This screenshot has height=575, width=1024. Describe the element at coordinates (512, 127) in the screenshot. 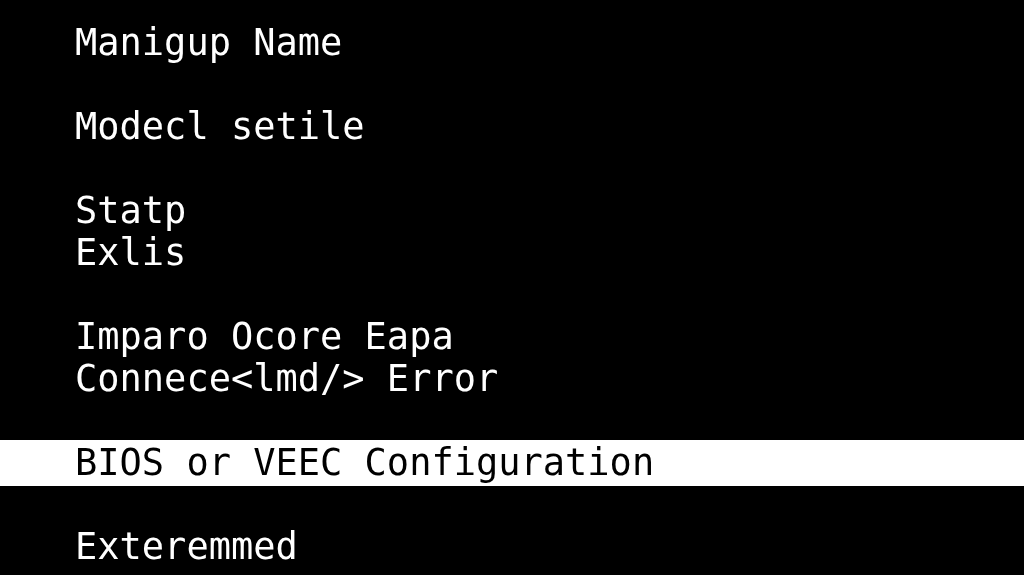

I see `menu-item: Modecl setile` at that location.